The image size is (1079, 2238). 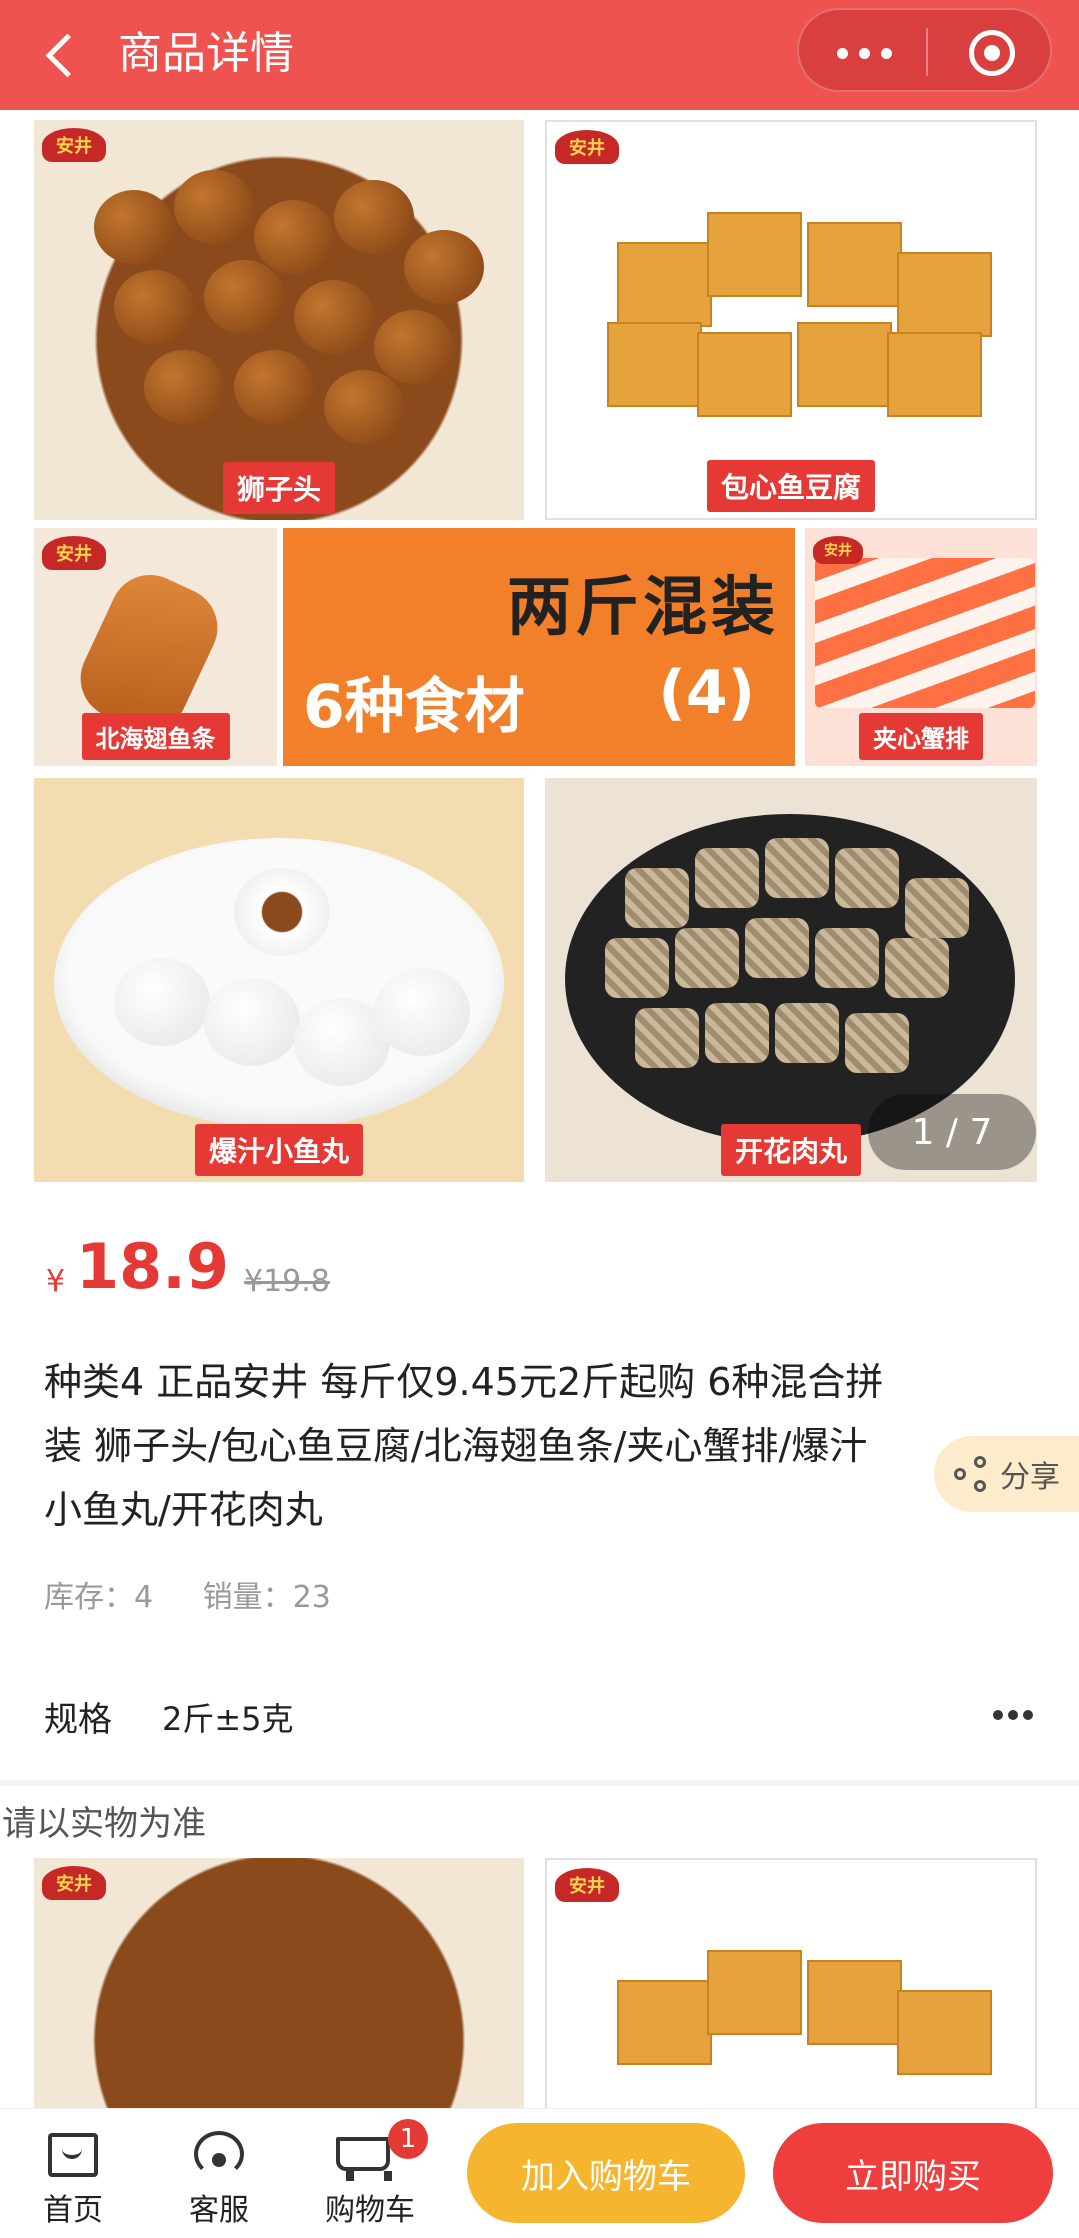 I want to click on page-title: 商品详情, so click(x=206, y=53).